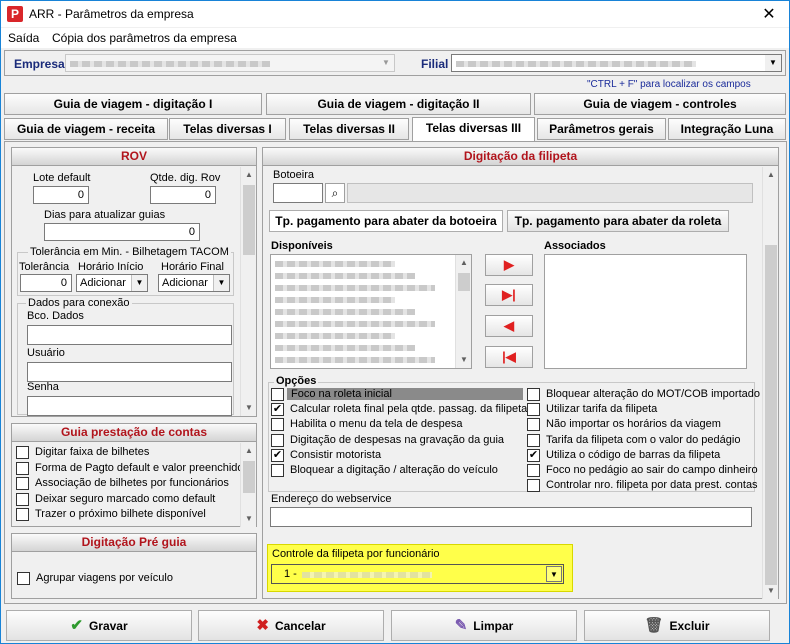 The image size is (790, 644). Describe the element at coordinates (533, 425) in the screenshot. I see `opcao-right-2-checkbox` at that location.